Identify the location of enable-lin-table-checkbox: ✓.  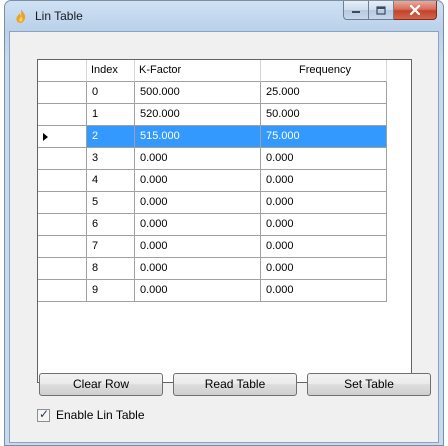
(43, 414).